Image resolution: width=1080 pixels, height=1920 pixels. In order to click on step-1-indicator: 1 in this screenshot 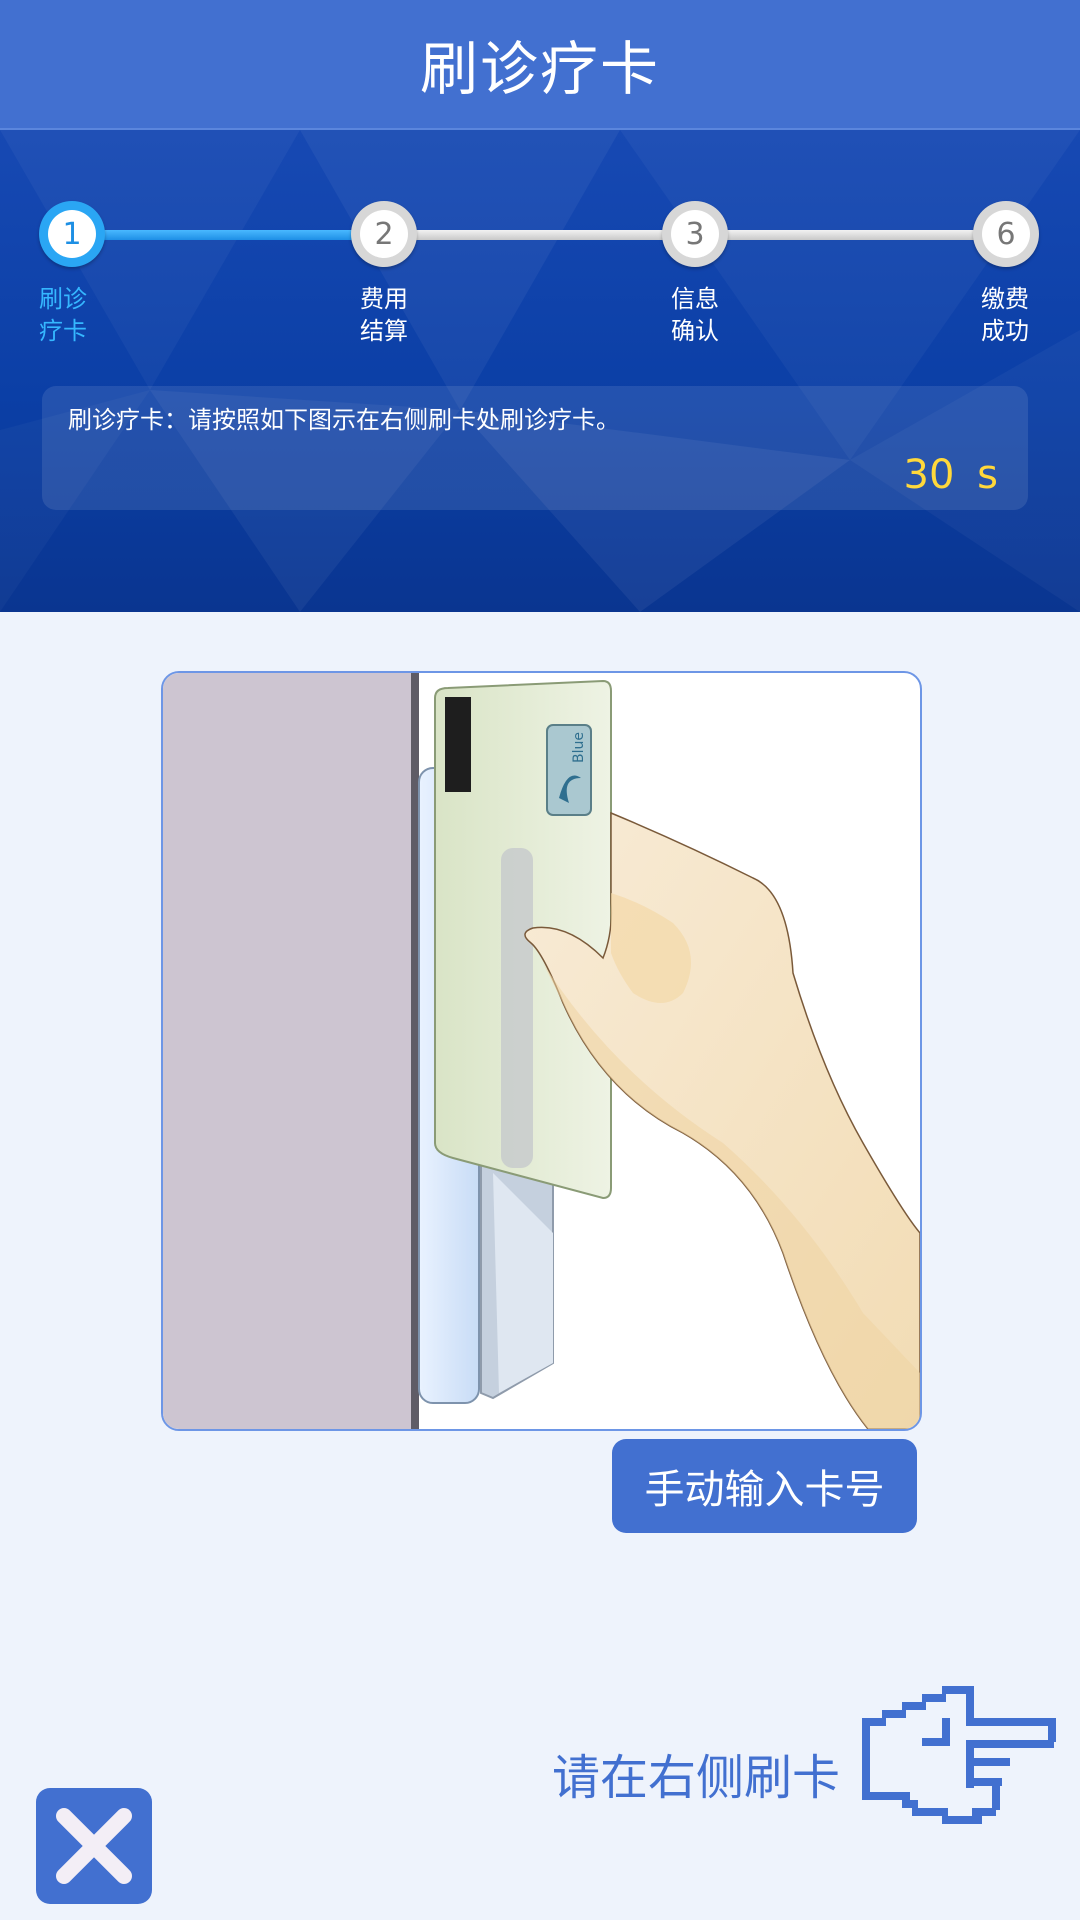, I will do `click(72, 234)`.